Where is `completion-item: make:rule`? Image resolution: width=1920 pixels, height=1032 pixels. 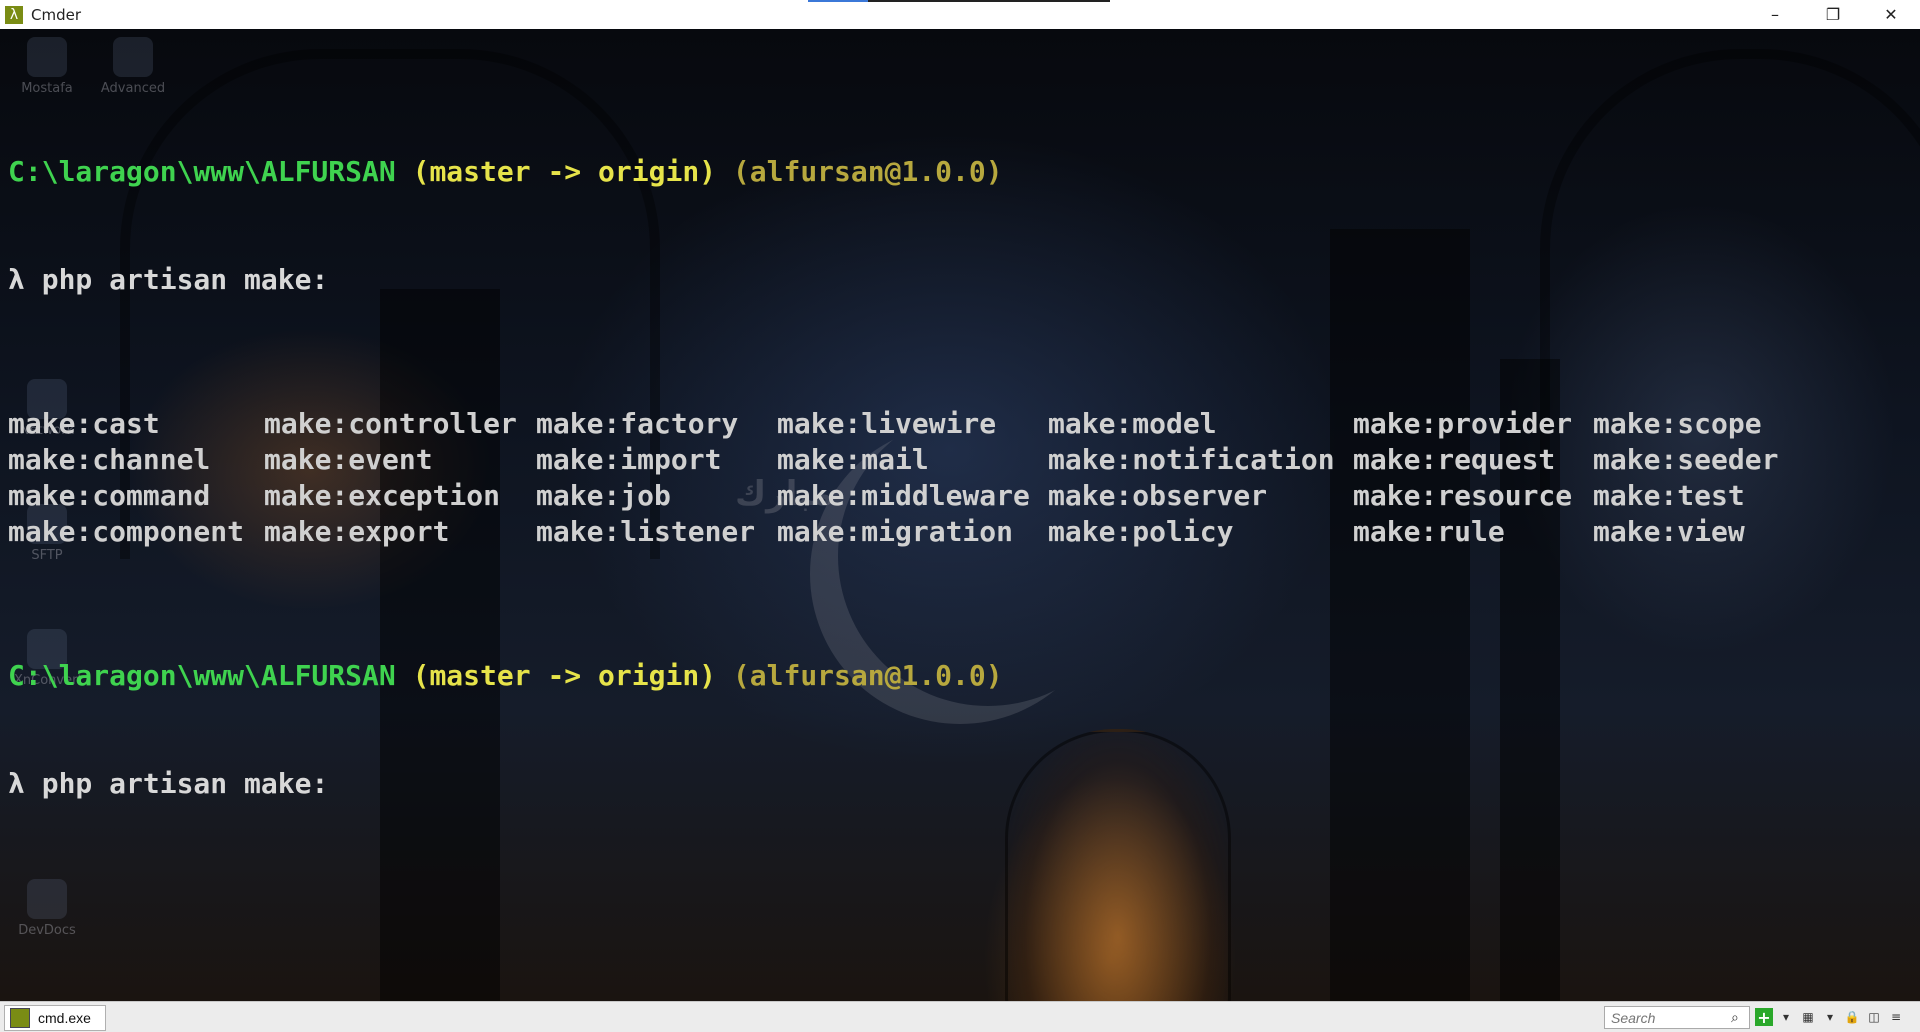 completion-item: make:rule is located at coordinates (1429, 531).